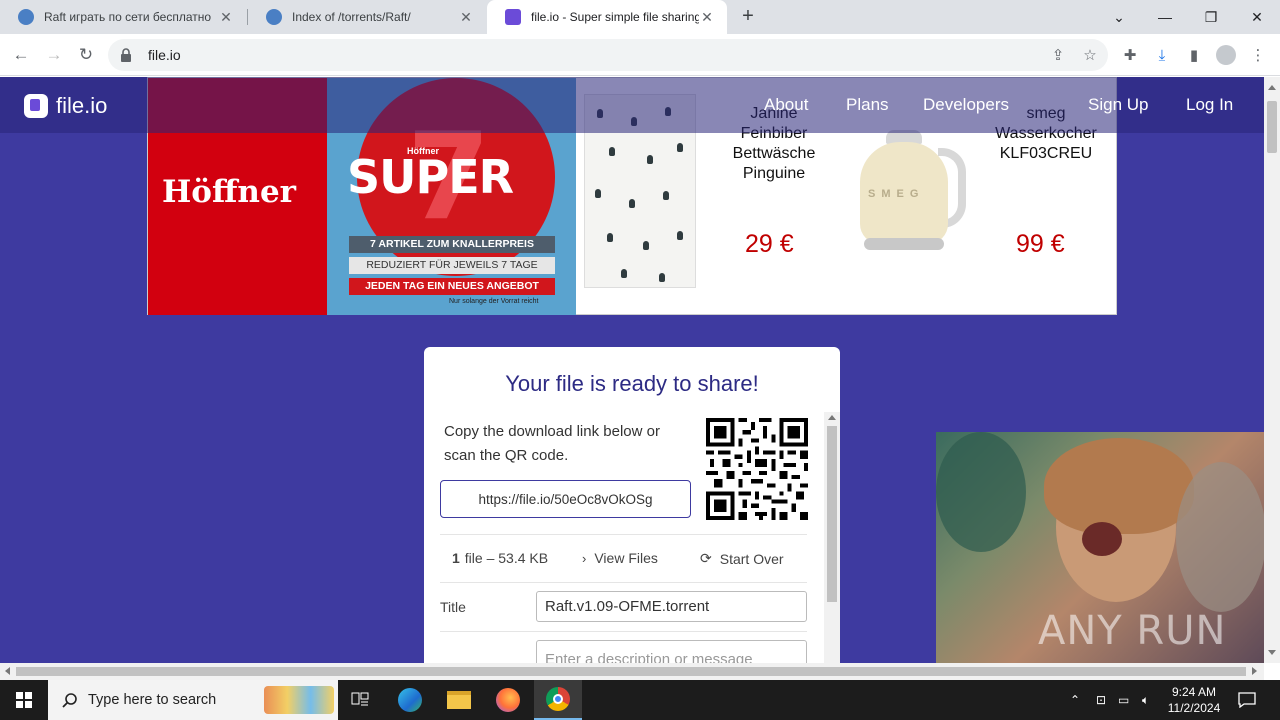  I want to click on file-meta: file – 53.4 KB, so click(506, 558).